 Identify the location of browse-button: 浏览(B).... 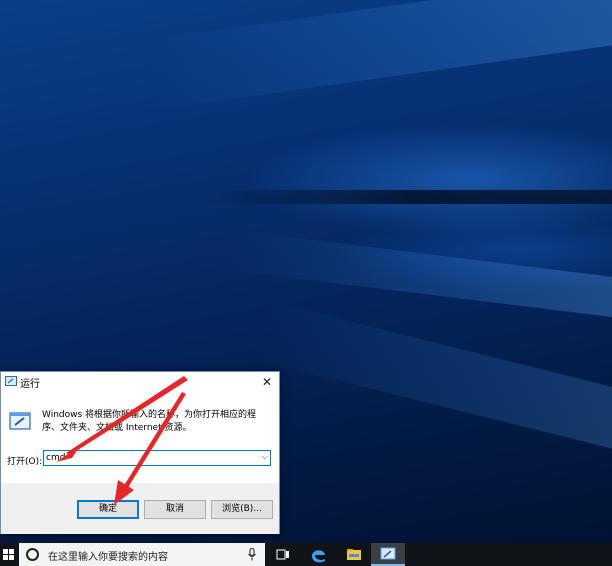
(242, 509).